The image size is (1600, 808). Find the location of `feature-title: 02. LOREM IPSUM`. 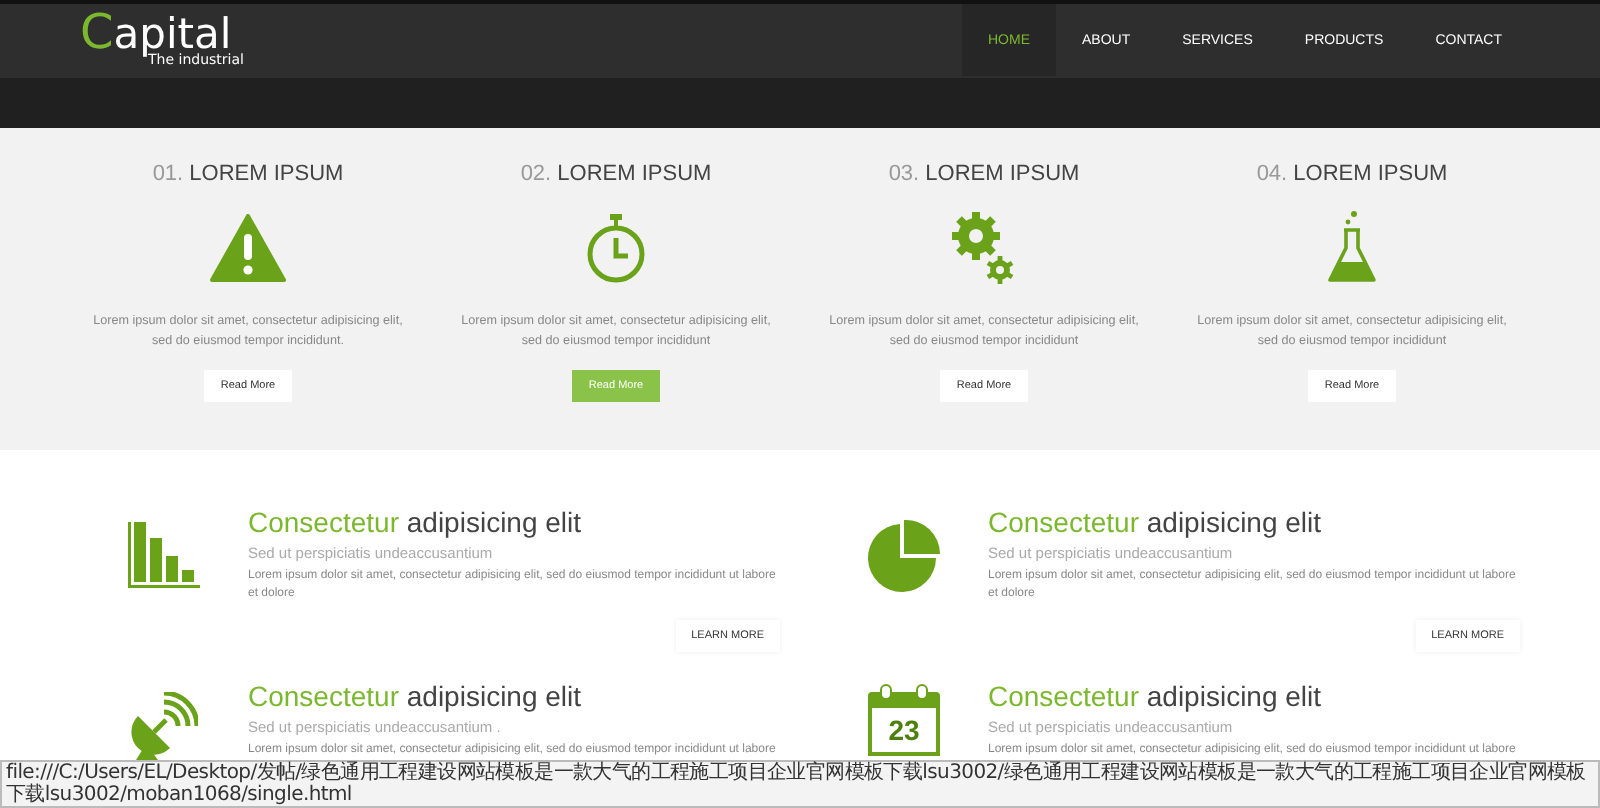

feature-title: 02. LOREM IPSUM is located at coordinates (616, 174).